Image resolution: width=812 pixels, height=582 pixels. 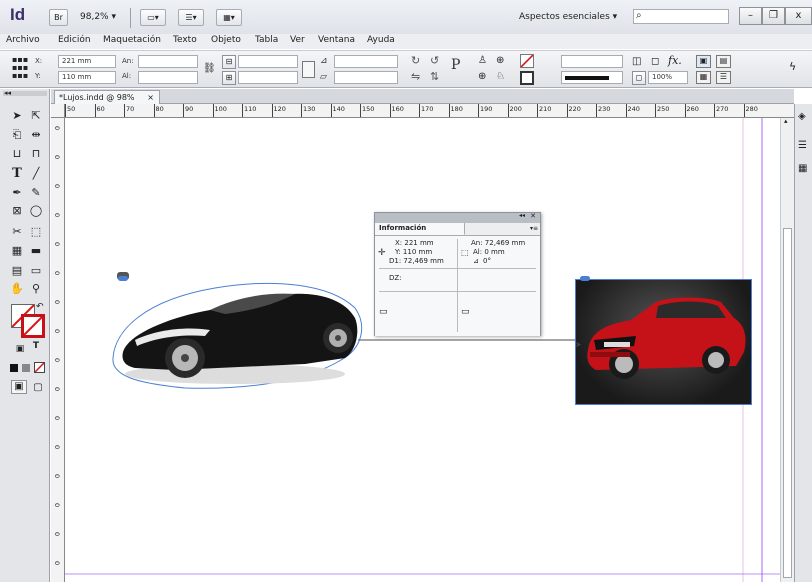 What do you see at coordinates (723, 77) in the screenshot?
I see `distribute-icon: ☰` at bounding box center [723, 77].